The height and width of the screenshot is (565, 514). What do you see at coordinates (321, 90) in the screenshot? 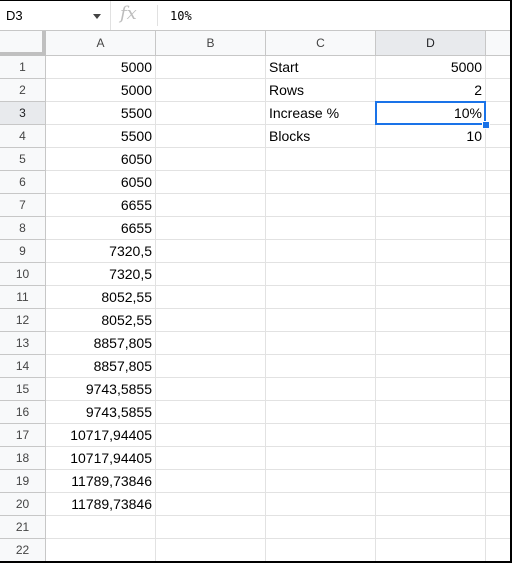
I see `cell-c2: Rows` at bounding box center [321, 90].